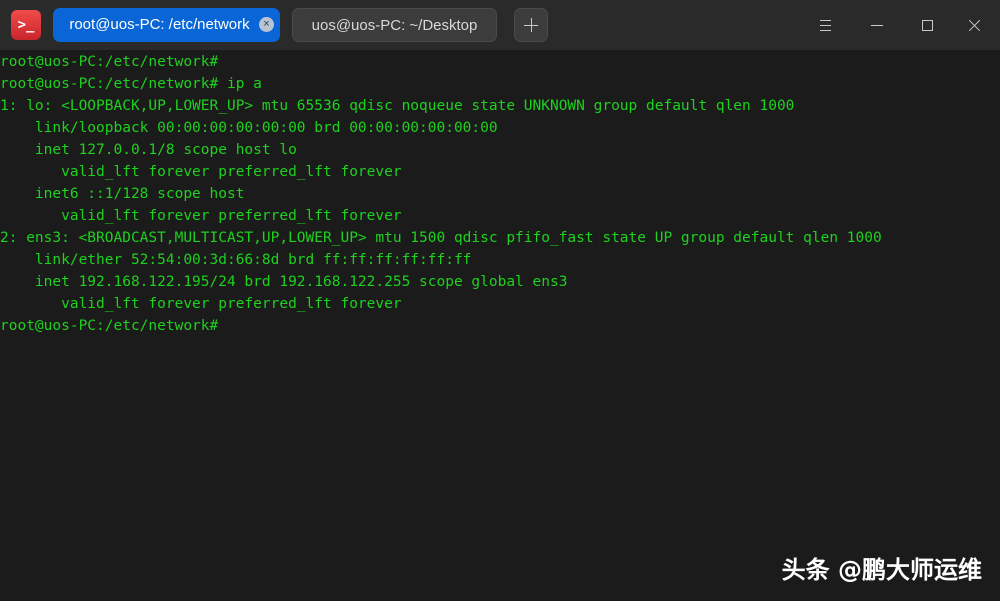  I want to click on tab-uos-desktop: uos@uos-PC: ~/Desktop, so click(394, 25).